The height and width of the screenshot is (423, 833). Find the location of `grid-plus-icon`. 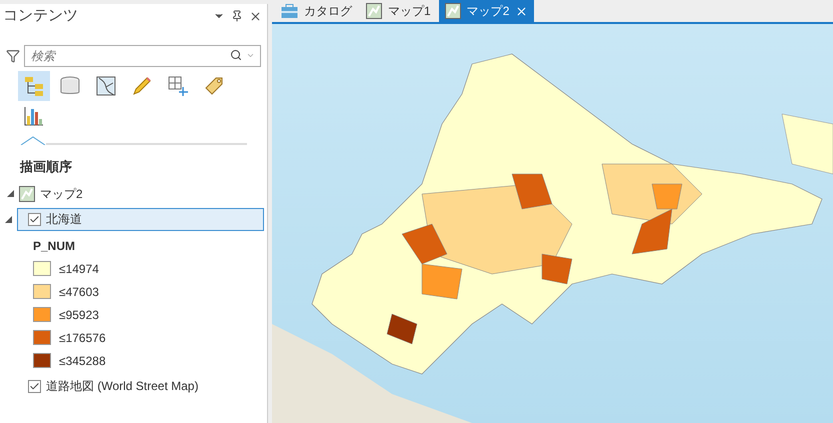

grid-plus-icon is located at coordinates (178, 86).